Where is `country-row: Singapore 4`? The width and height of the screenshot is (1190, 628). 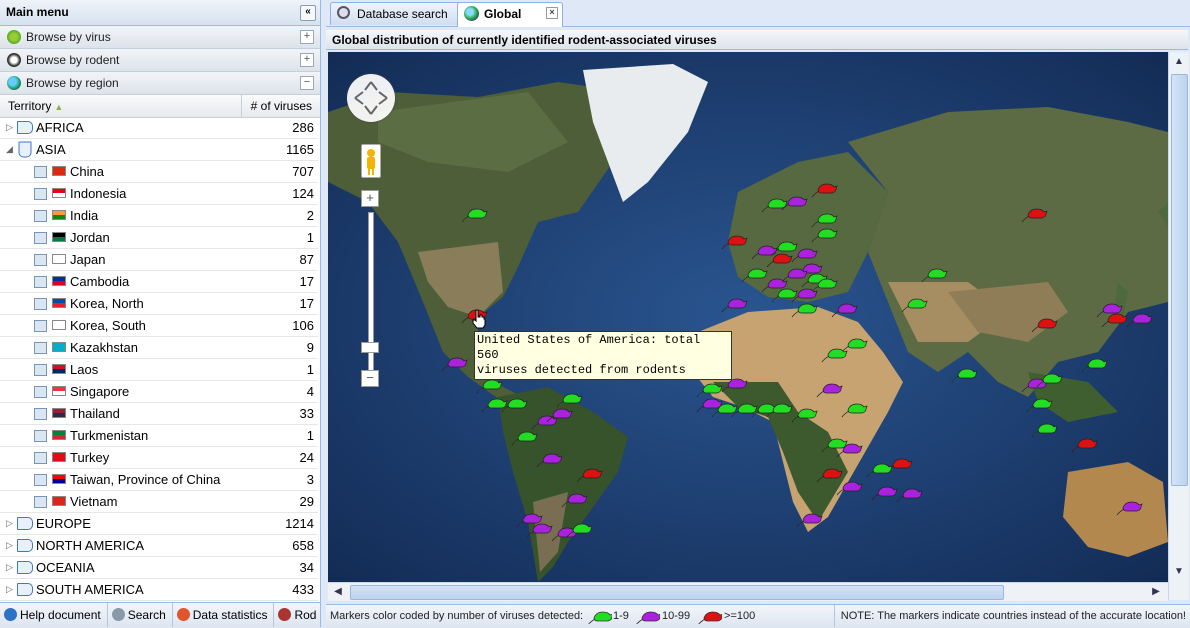
country-row: Singapore 4 is located at coordinates (159, 392).